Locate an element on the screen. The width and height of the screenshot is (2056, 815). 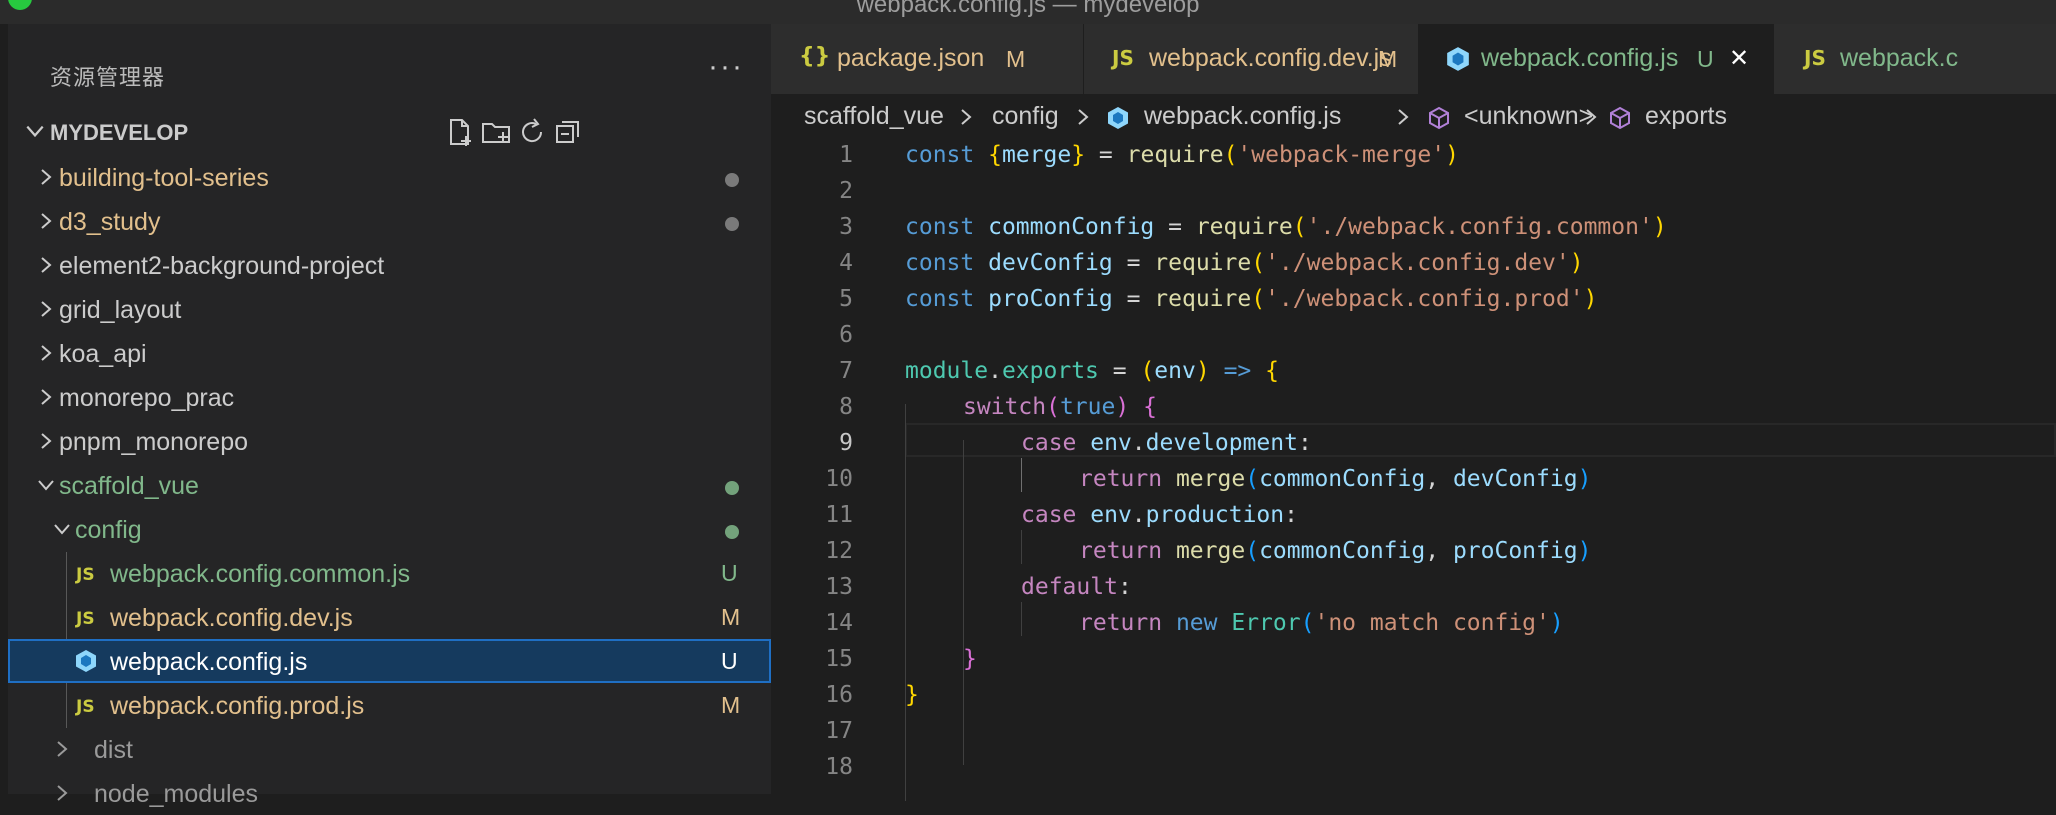
modified-dot-icon is located at coordinates (732, 224).